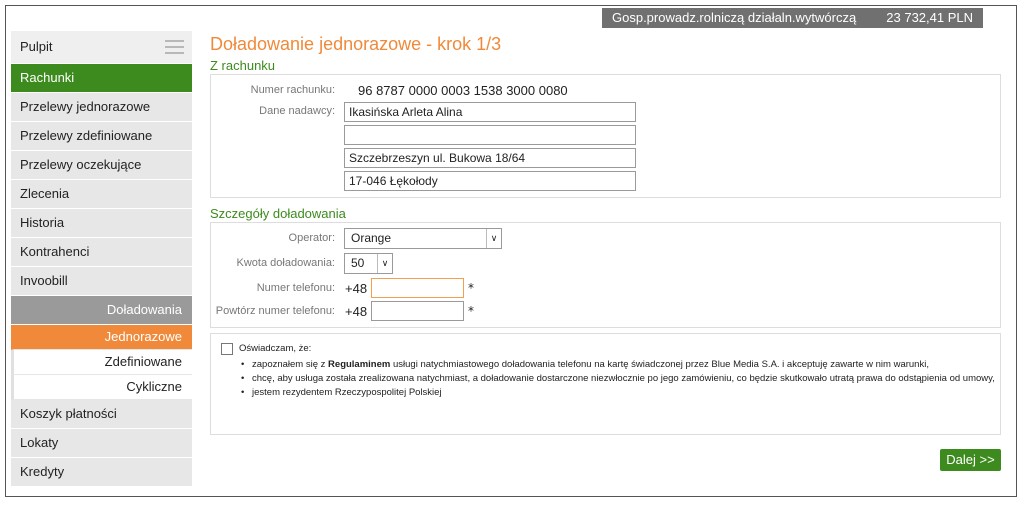 Image resolution: width=1024 pixels, height=505 pixels. I want to click on regulations-link: Regulaminem, so click(359, 364).